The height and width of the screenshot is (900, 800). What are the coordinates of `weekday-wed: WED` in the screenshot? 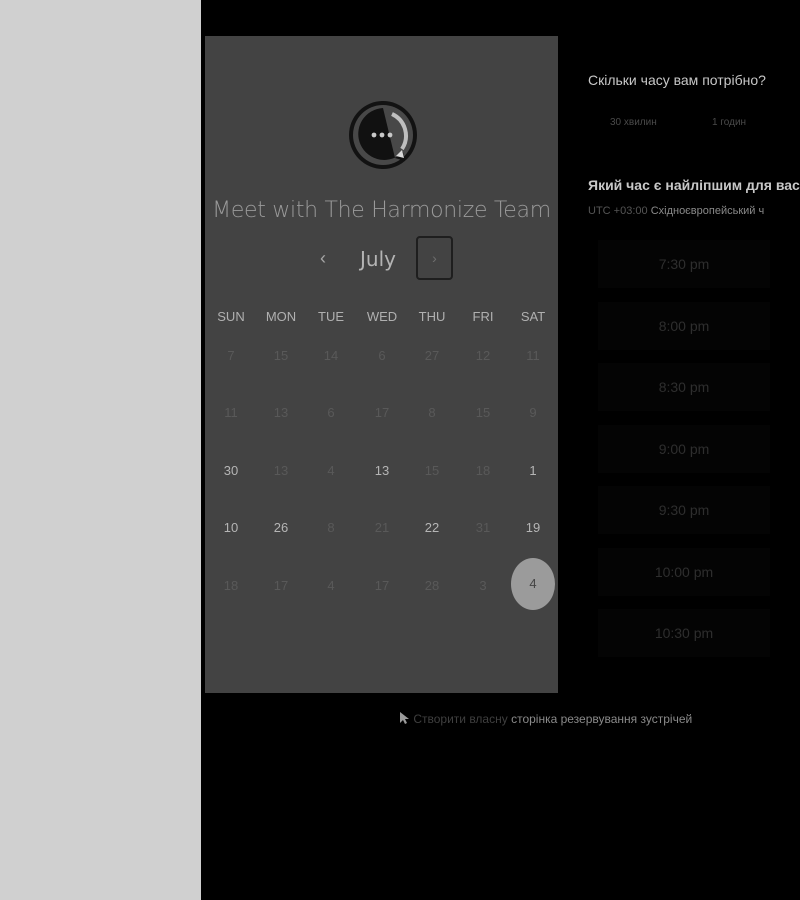 It's located at (382, 316).